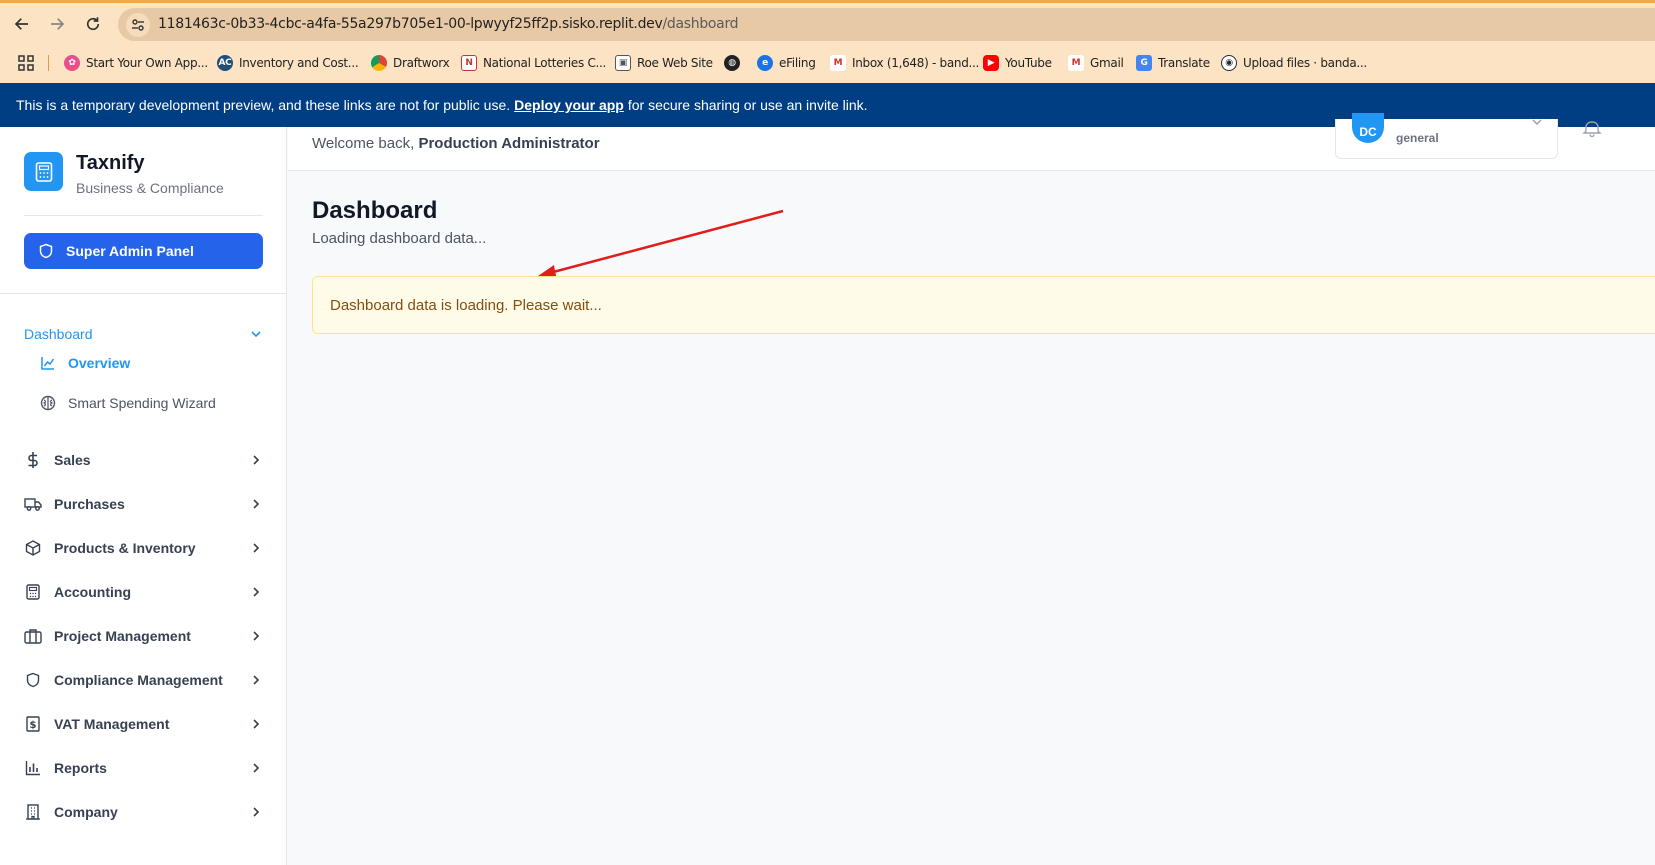 The image size is (1655, 865). What do you see at coordinates (143, 768) in the screenshot?
I see `sidebar-item-reports: Reports` at bounding box center [143, 768].